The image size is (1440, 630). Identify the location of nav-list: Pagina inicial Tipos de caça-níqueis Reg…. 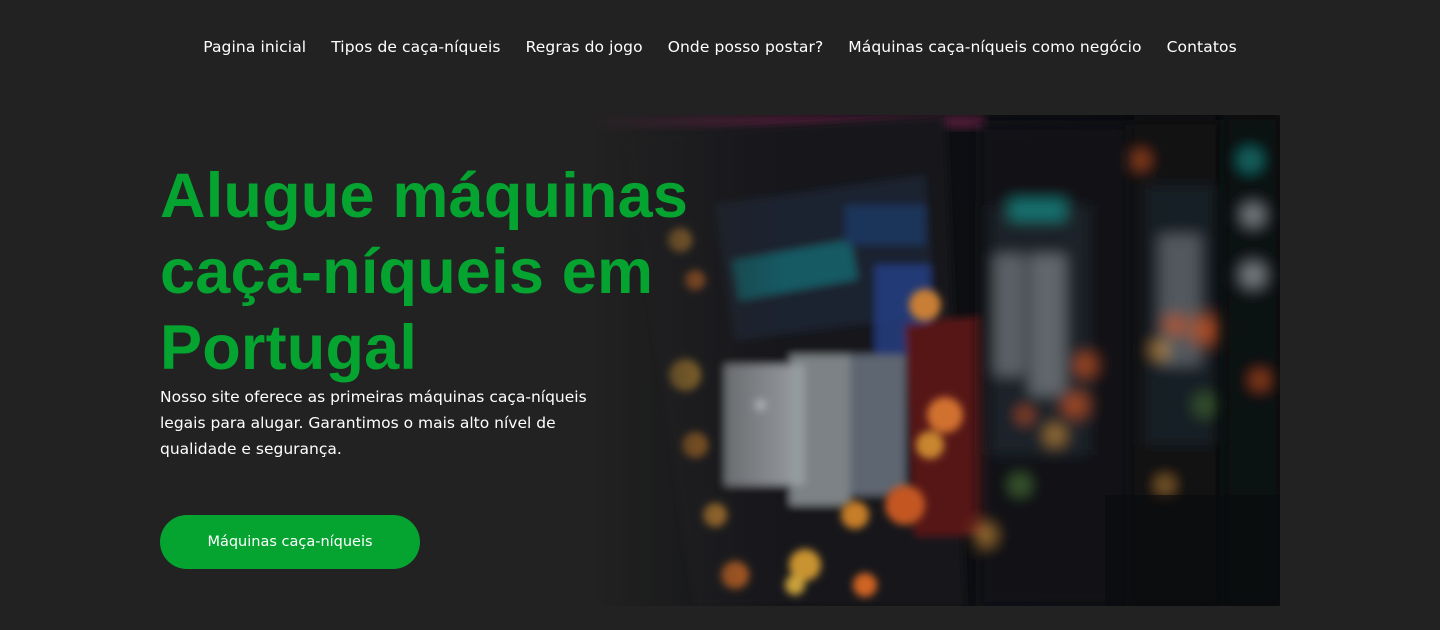
(720, 46).